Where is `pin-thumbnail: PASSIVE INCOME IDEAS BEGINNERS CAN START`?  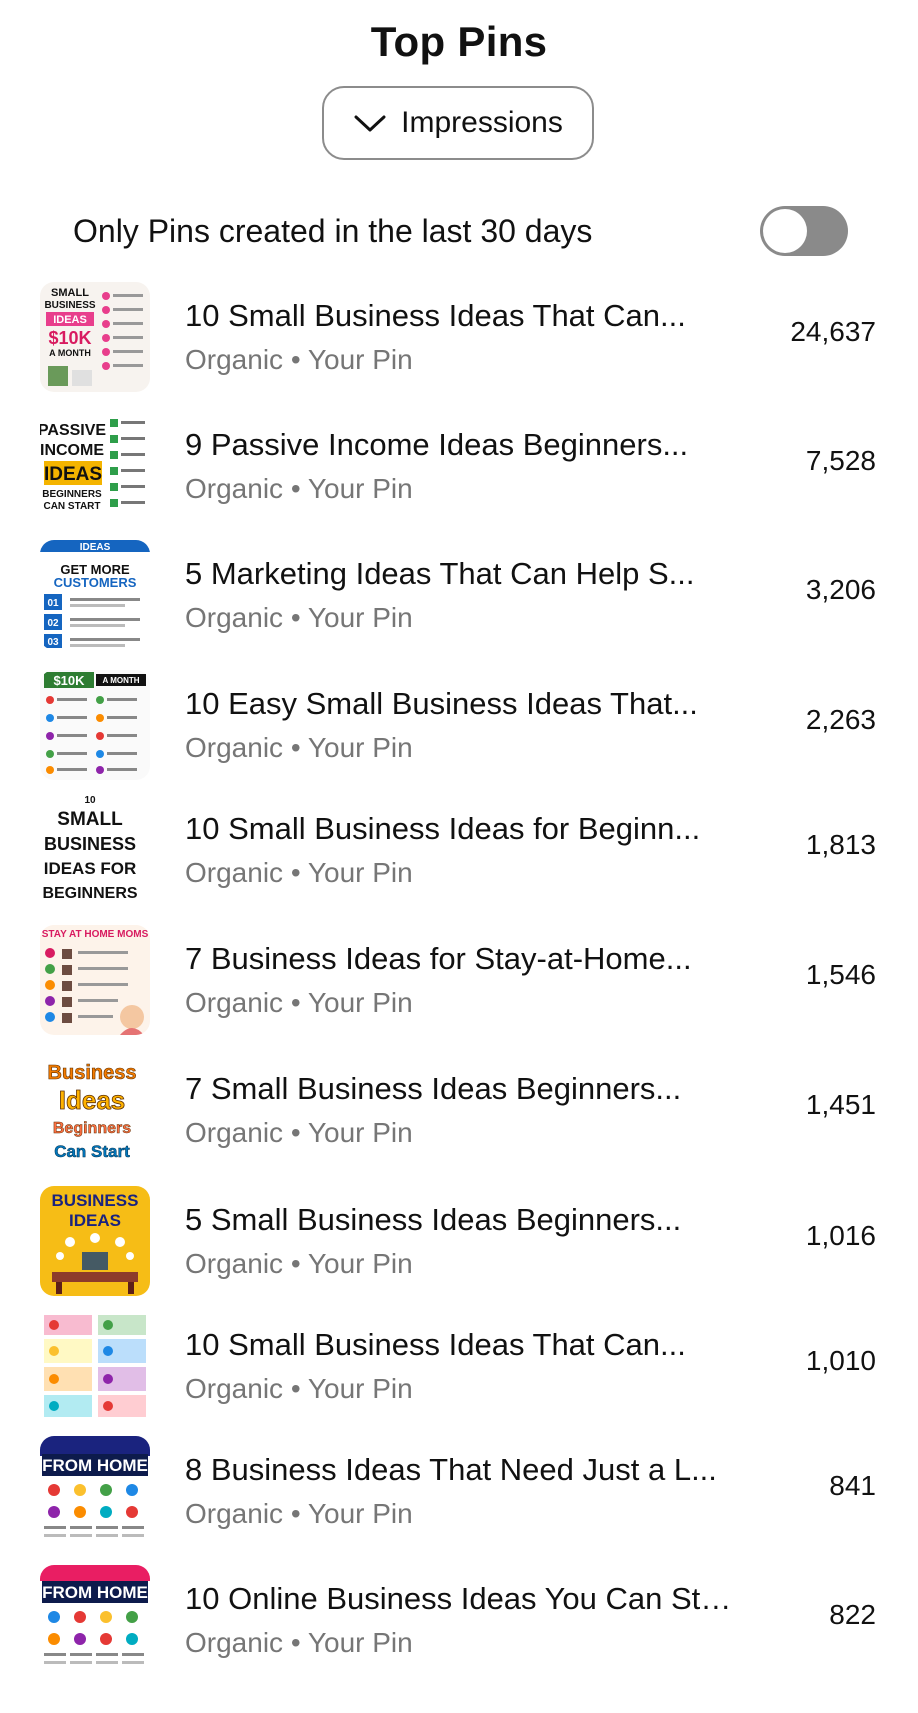
pin-thumbnail: PASSIVE INCOME IDEAS BEGINNERS CAN START is located at coordinates (95, 466).